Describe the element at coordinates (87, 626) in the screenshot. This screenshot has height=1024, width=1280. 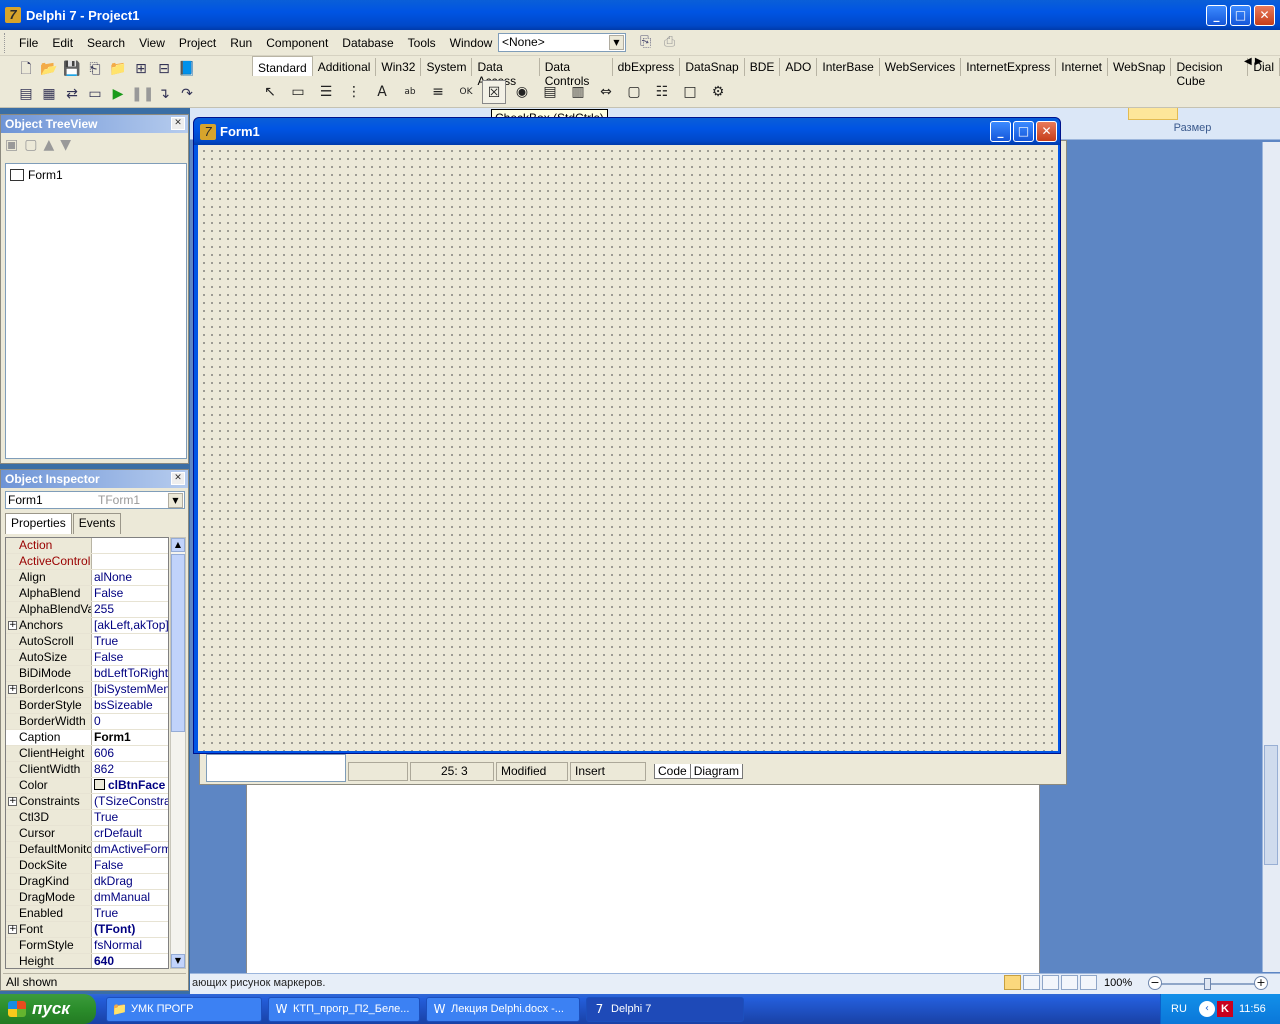
I see `property-row-anchors: + Anchors [akLeft,akTop]` at that location.